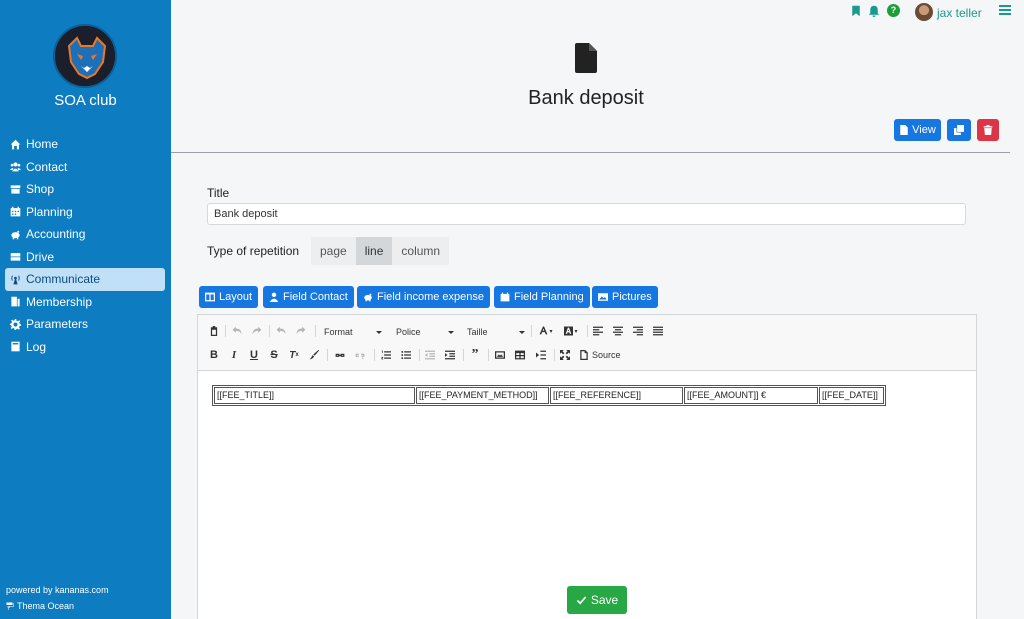 Image resolution: width=1024 pixels, height=619 pixels. I want to click on format-select: Format, so click(353, 332).